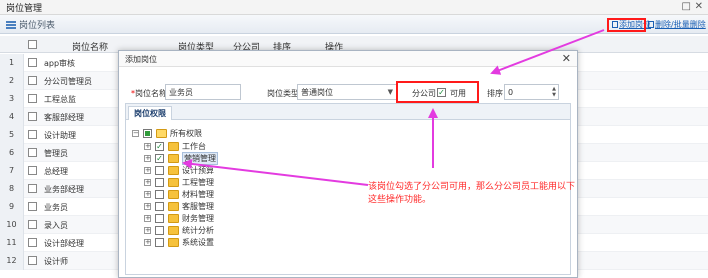 The width and height of the screenshot is (708, 278). What do you see at coordinates (12, 135) in the screenshot?
I see `row-number: 5` at bounding box center [12, 135].